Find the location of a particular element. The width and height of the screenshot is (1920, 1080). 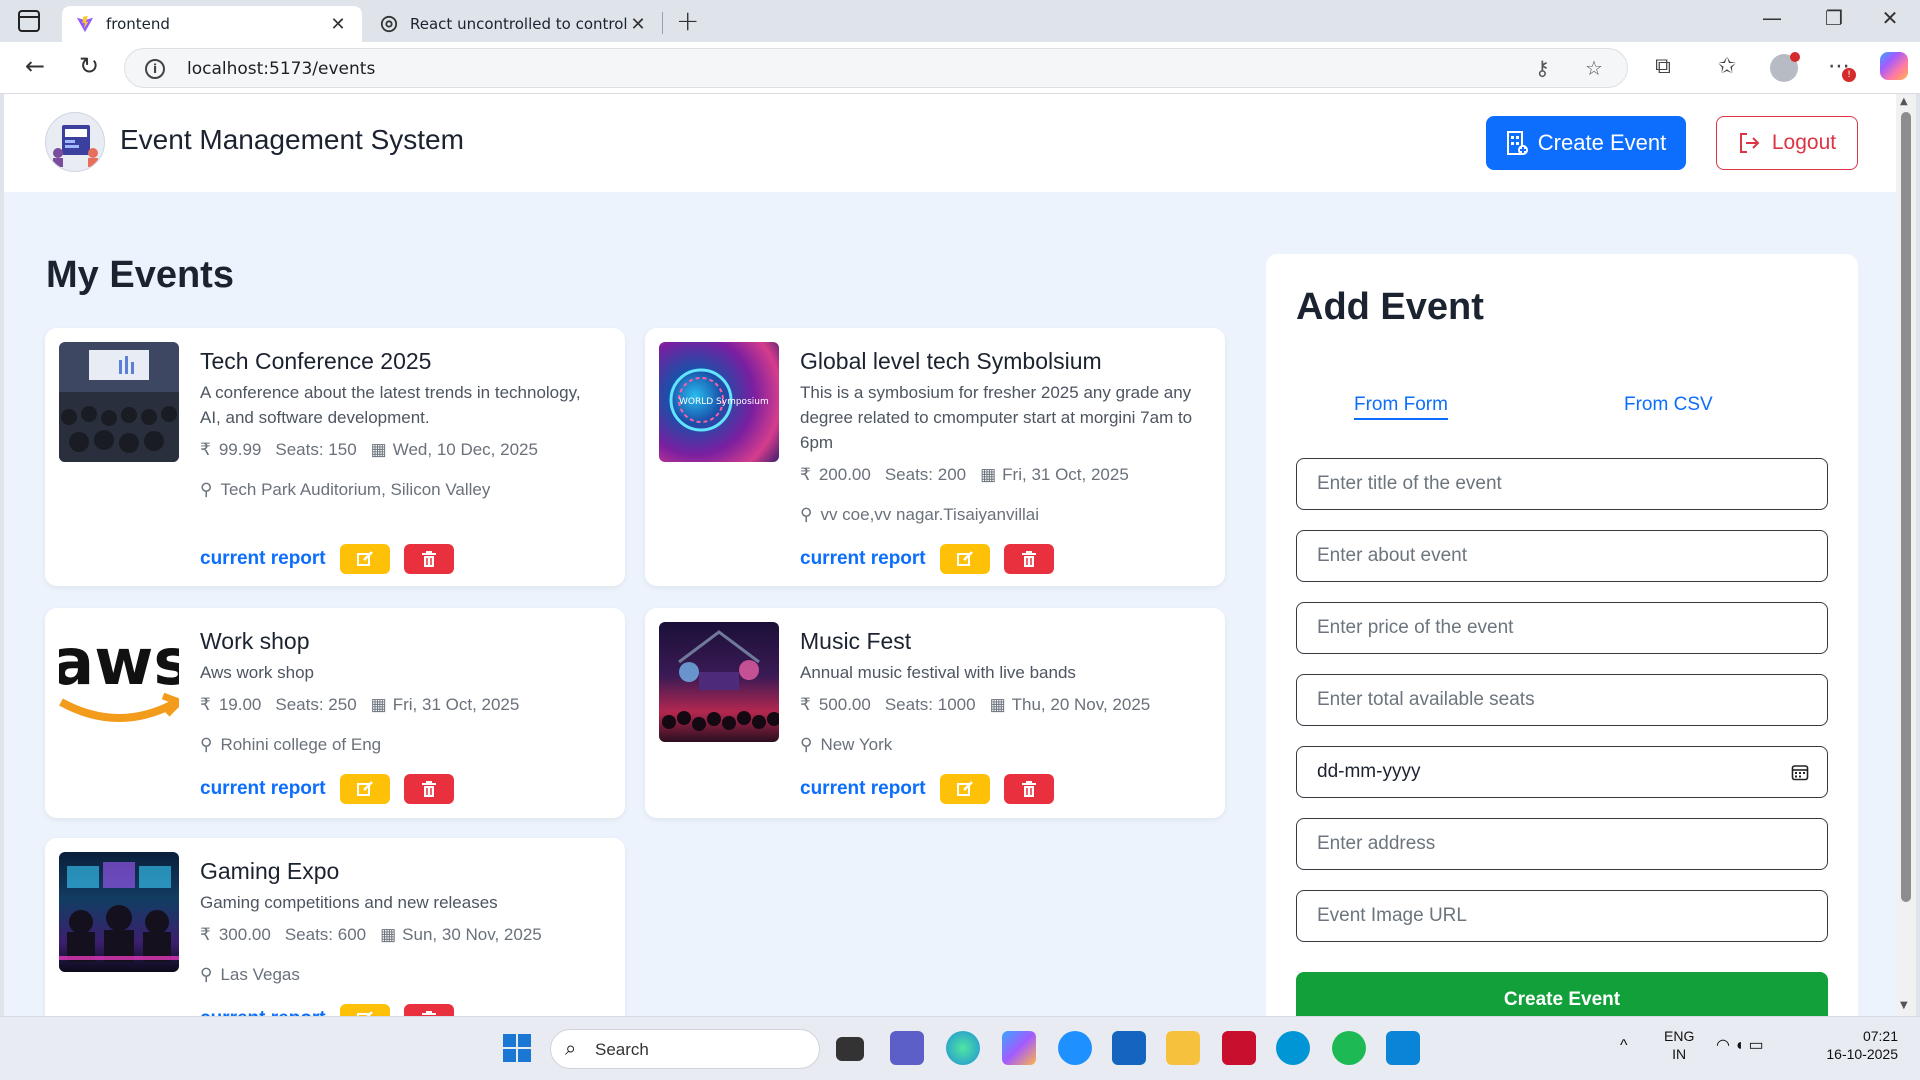

event-title: Tech Conference 2025 is located at coordinates (316, 361).